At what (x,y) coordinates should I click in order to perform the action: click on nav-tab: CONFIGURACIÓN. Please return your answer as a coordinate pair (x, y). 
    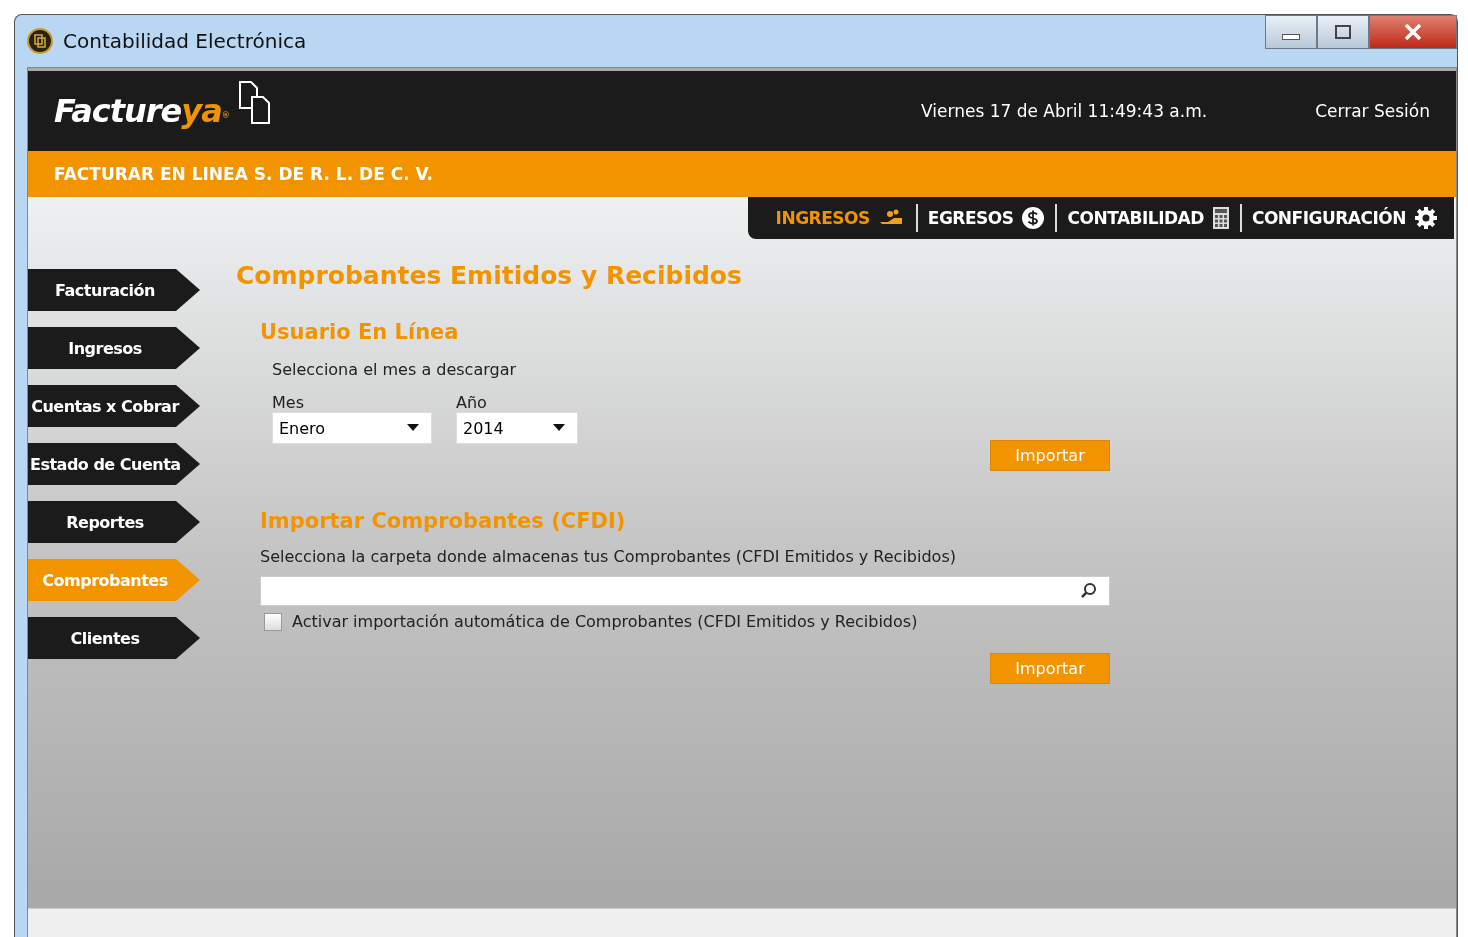
    Looking at the image, I should click on (1344, 218).